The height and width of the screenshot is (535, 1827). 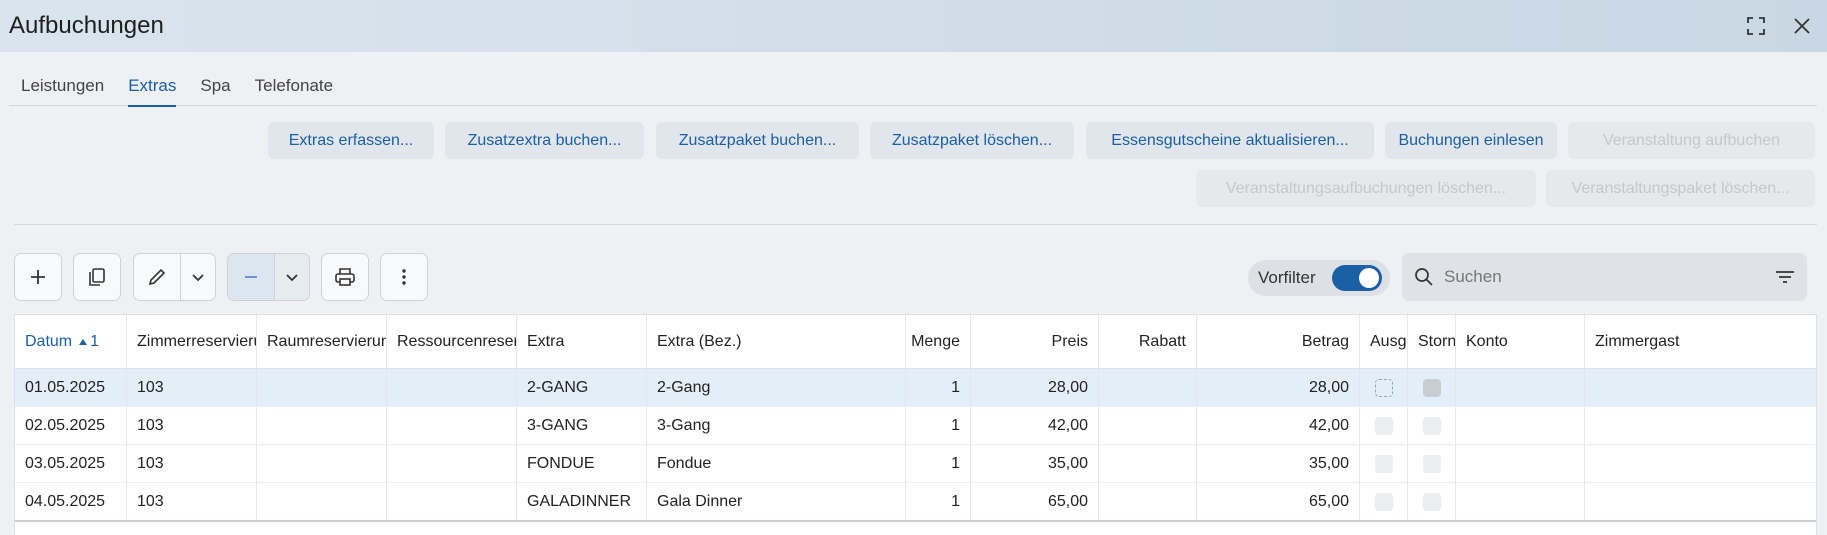 I want to click on plus-icon, so click(x=38, y=277).